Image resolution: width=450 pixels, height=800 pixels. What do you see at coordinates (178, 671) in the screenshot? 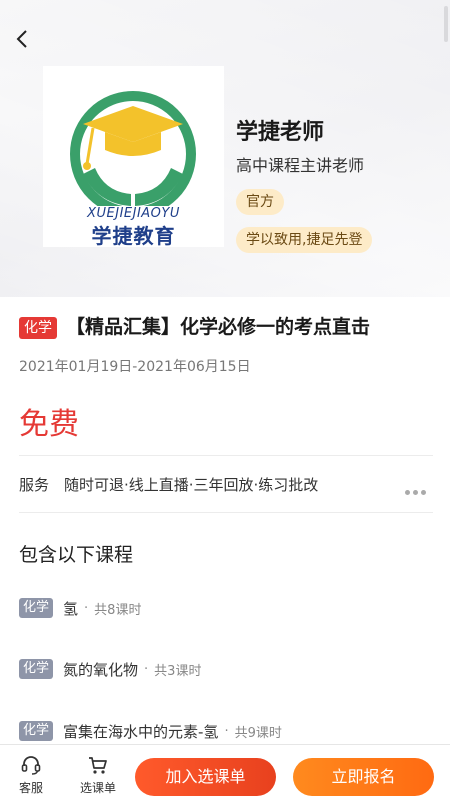
I see `lesson-count: 共3课时` at bounding box center [178, 671].